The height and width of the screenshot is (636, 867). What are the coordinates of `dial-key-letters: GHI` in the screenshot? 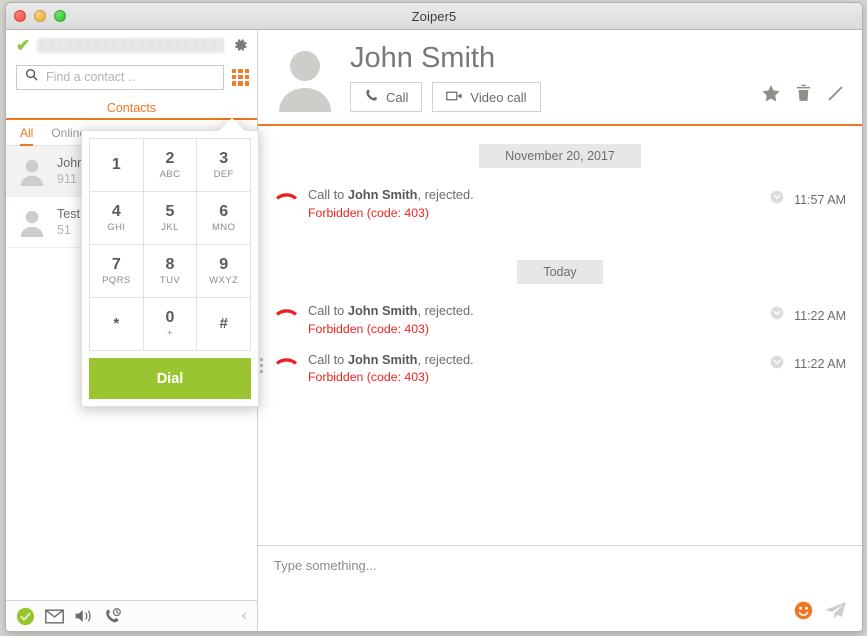 It's located at (116, 227).